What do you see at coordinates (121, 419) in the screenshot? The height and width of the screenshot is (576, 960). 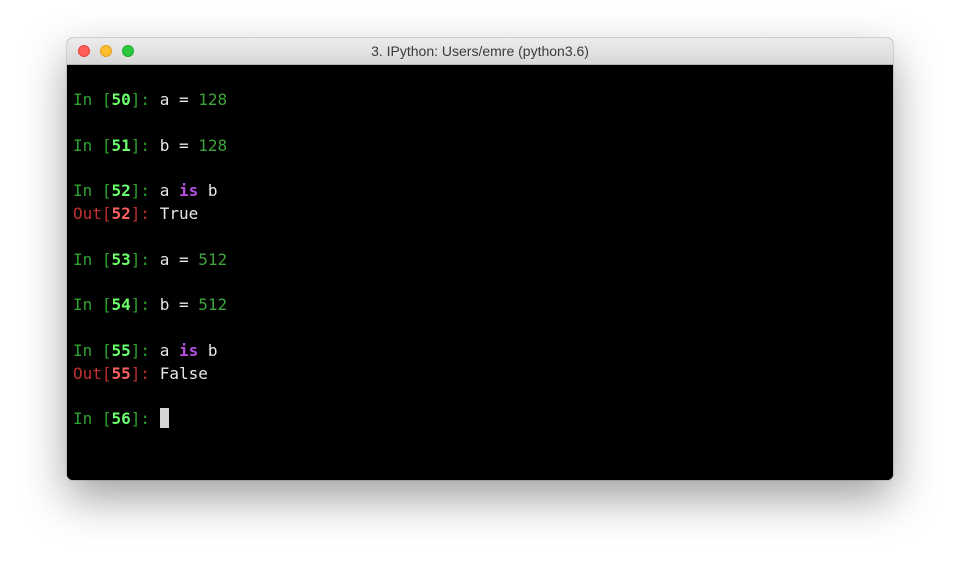 I see `in-prompt-number: 56` at bounding box center [121, 419].